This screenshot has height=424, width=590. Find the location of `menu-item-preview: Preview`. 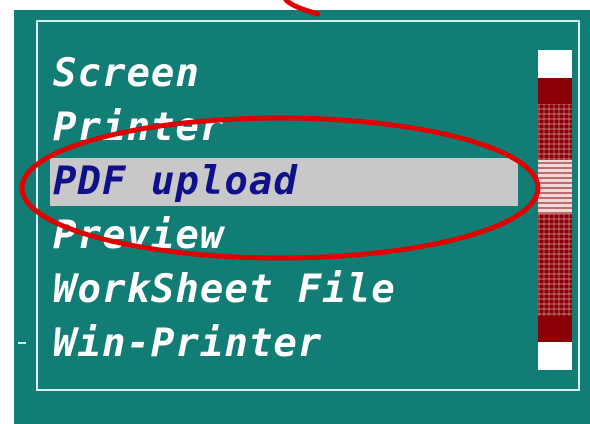

menu-item-preview: Preview is located at coordinates (284, 236).